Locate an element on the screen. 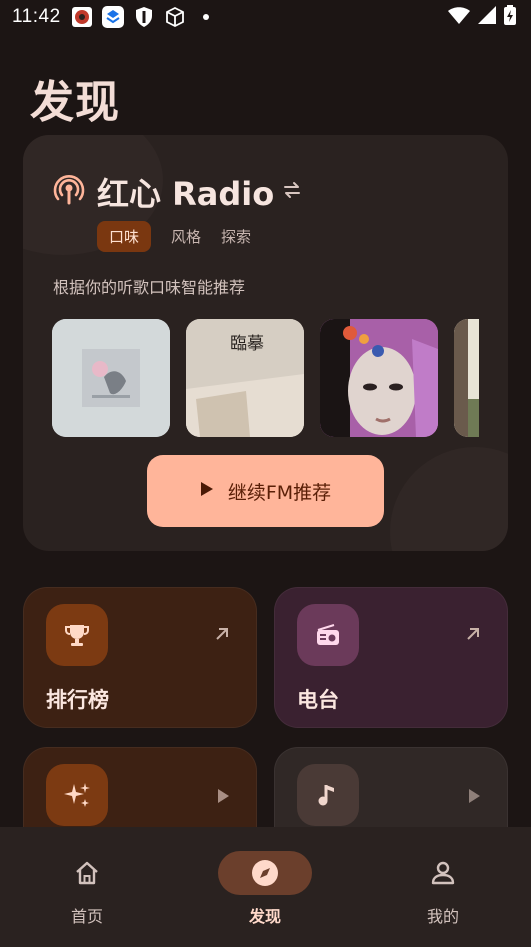 This screenshot has width=531, height=947. page-title: 发现 is located at coordinates (75, 102).